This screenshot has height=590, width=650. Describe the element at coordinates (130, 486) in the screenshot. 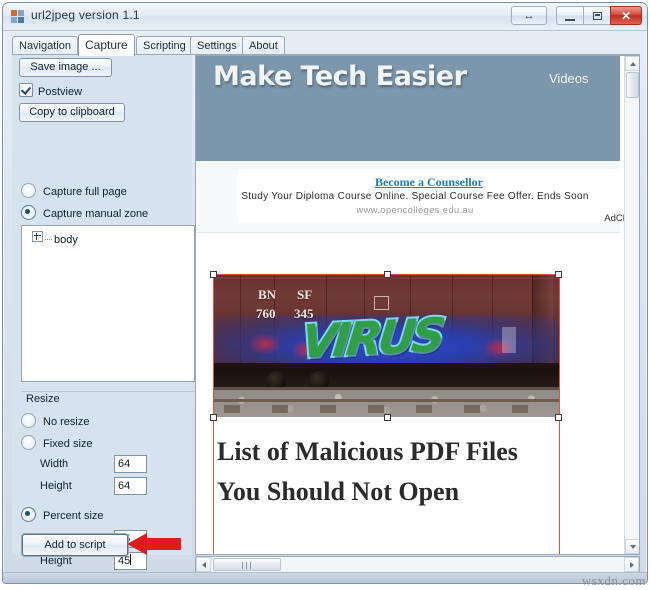

I see `fixed-height-input: 64` at that location.